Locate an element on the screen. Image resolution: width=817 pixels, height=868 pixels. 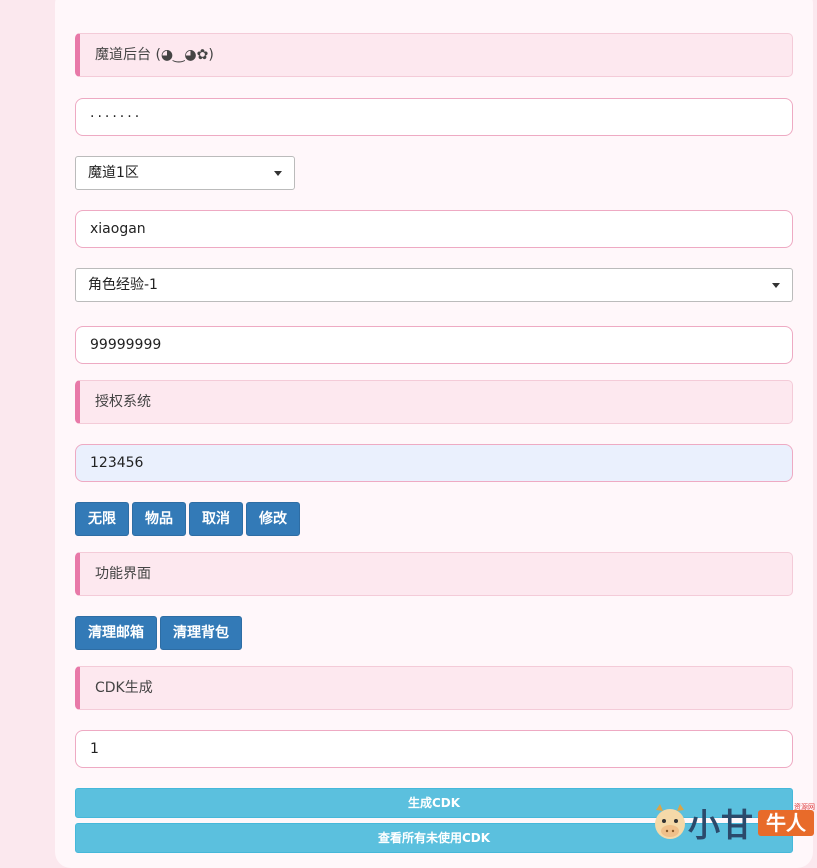
clear-backpack-button: 清理背包 is located at coordinates (201, 633).